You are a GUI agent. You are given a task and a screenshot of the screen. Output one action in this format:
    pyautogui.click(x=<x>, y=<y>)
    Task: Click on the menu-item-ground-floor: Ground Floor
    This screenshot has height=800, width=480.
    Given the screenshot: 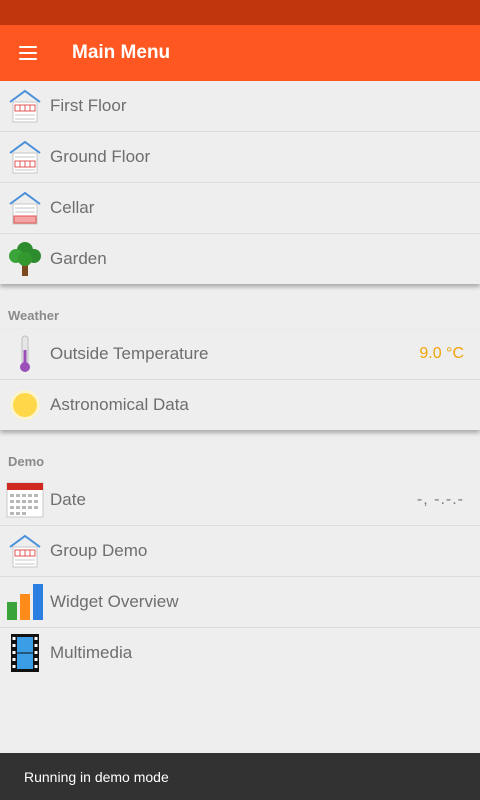 What is the action you would take?
    pyautogui.click(x=240, y=157)
    